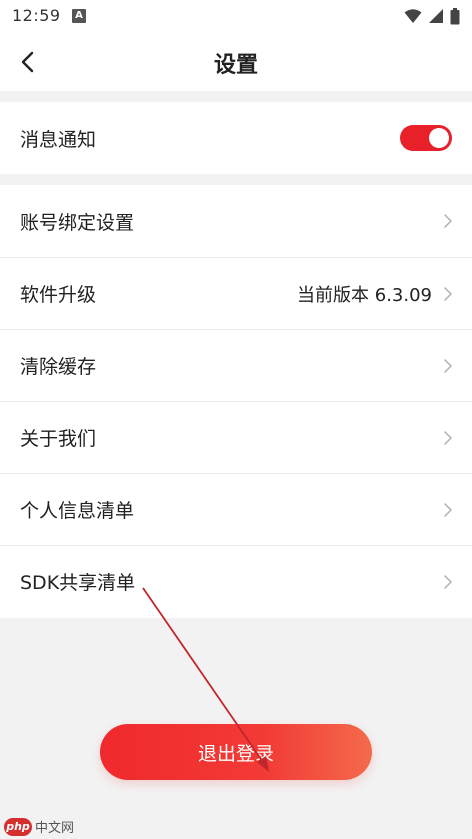 Image resolution: width=472 pixels, height=839 pixels. Describe the element at coordinates (58, 139) in the screenshot. I see `notify-label: 消息通知` at that location.